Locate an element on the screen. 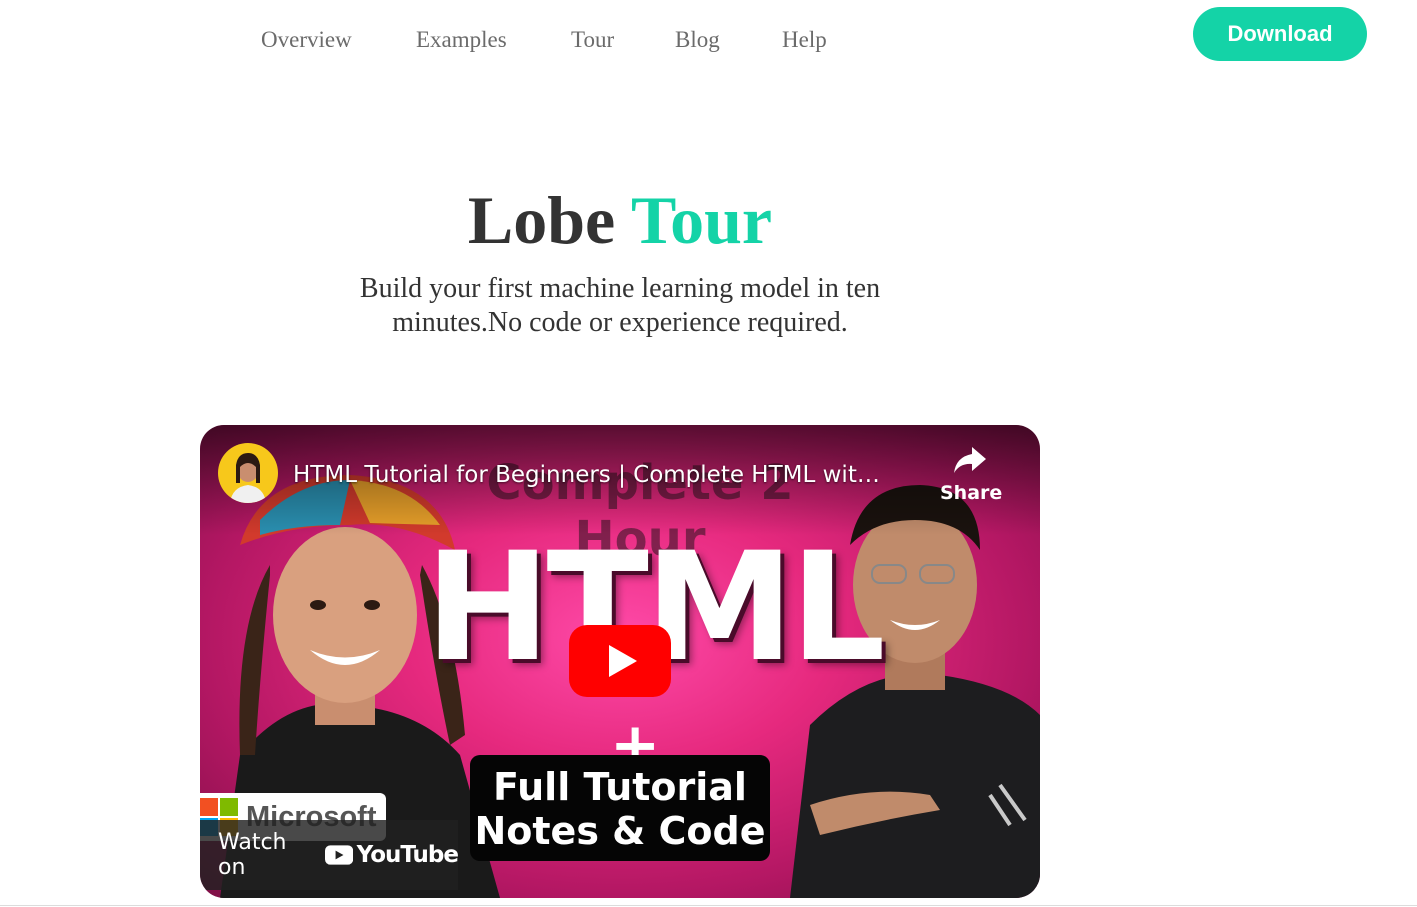 This screenshot has height=907, width=1417. title-main: Lobe is located at coordinates (541, 220).